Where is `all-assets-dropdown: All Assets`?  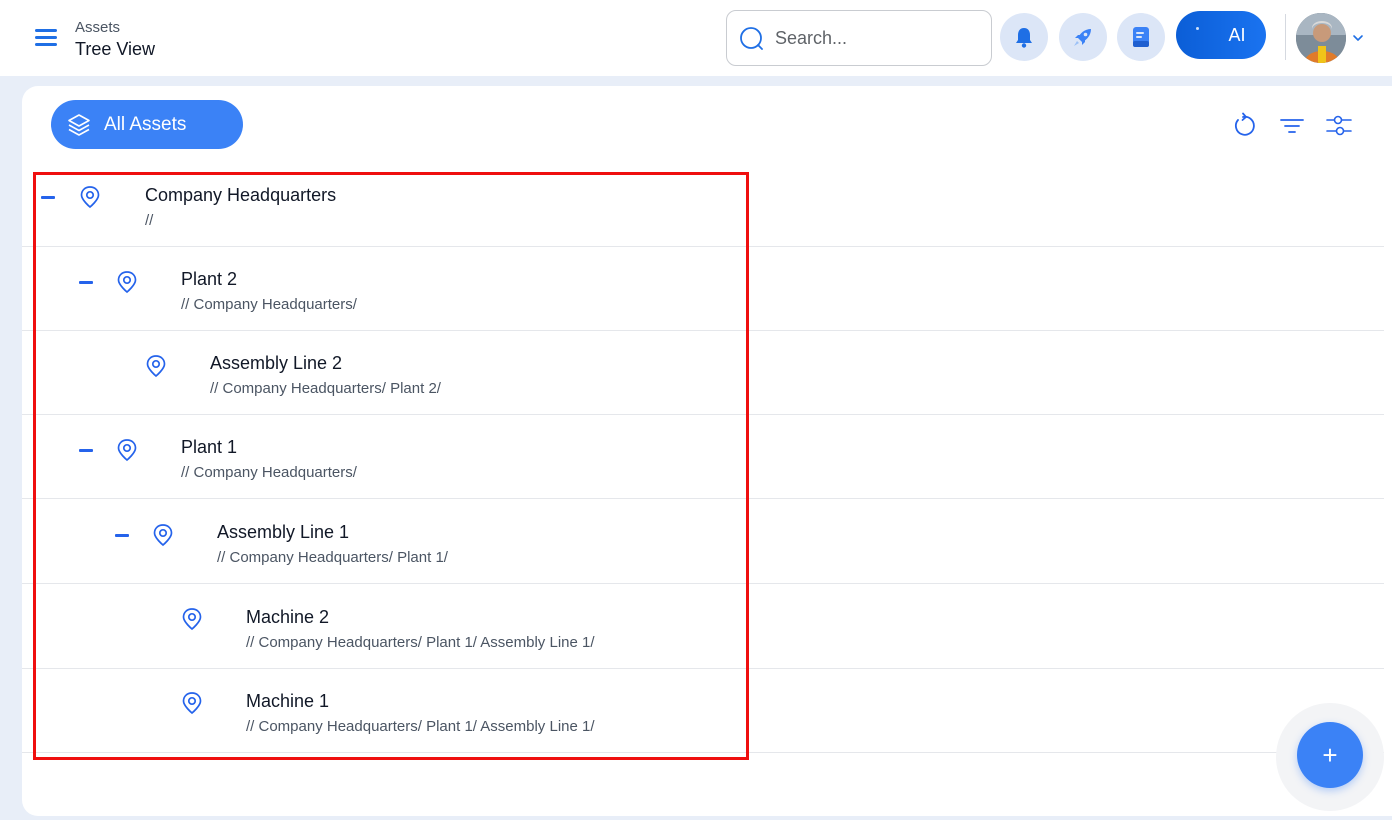
all-assets-dropdown: All Assets is located at coordinates (159, 124).